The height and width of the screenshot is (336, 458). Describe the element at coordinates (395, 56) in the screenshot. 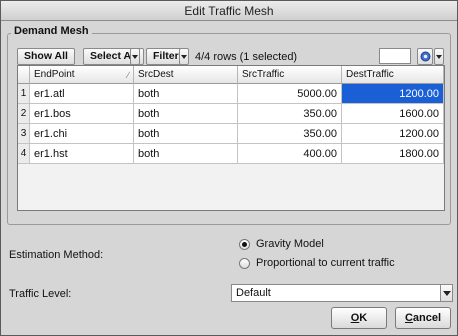

I see `search-input` at that location.